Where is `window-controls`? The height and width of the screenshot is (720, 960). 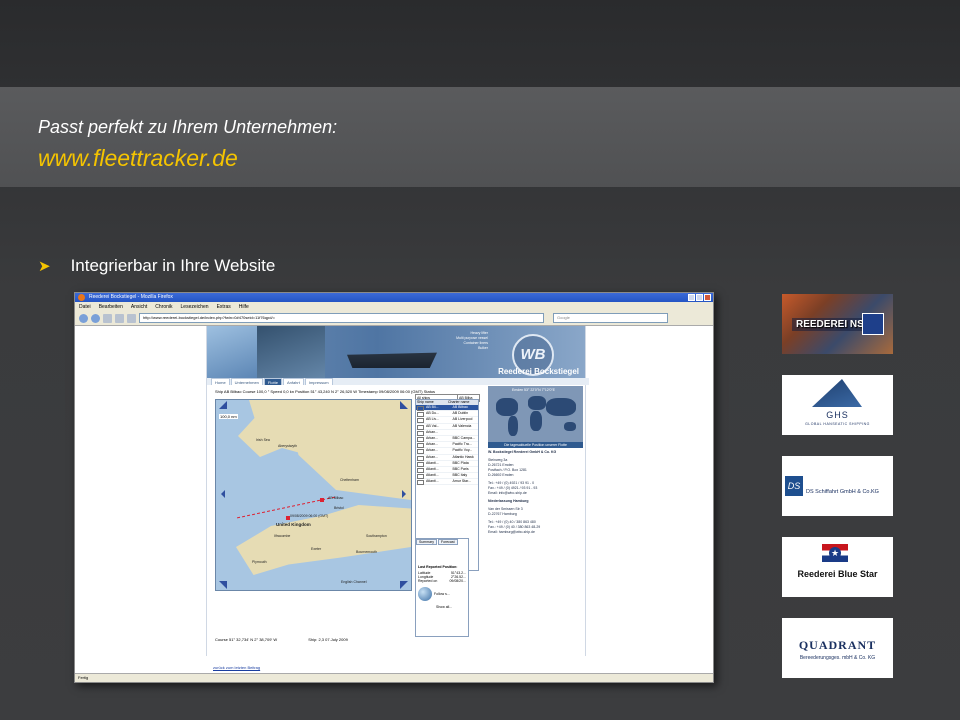 window-controls is located at coordinates (699, 297).